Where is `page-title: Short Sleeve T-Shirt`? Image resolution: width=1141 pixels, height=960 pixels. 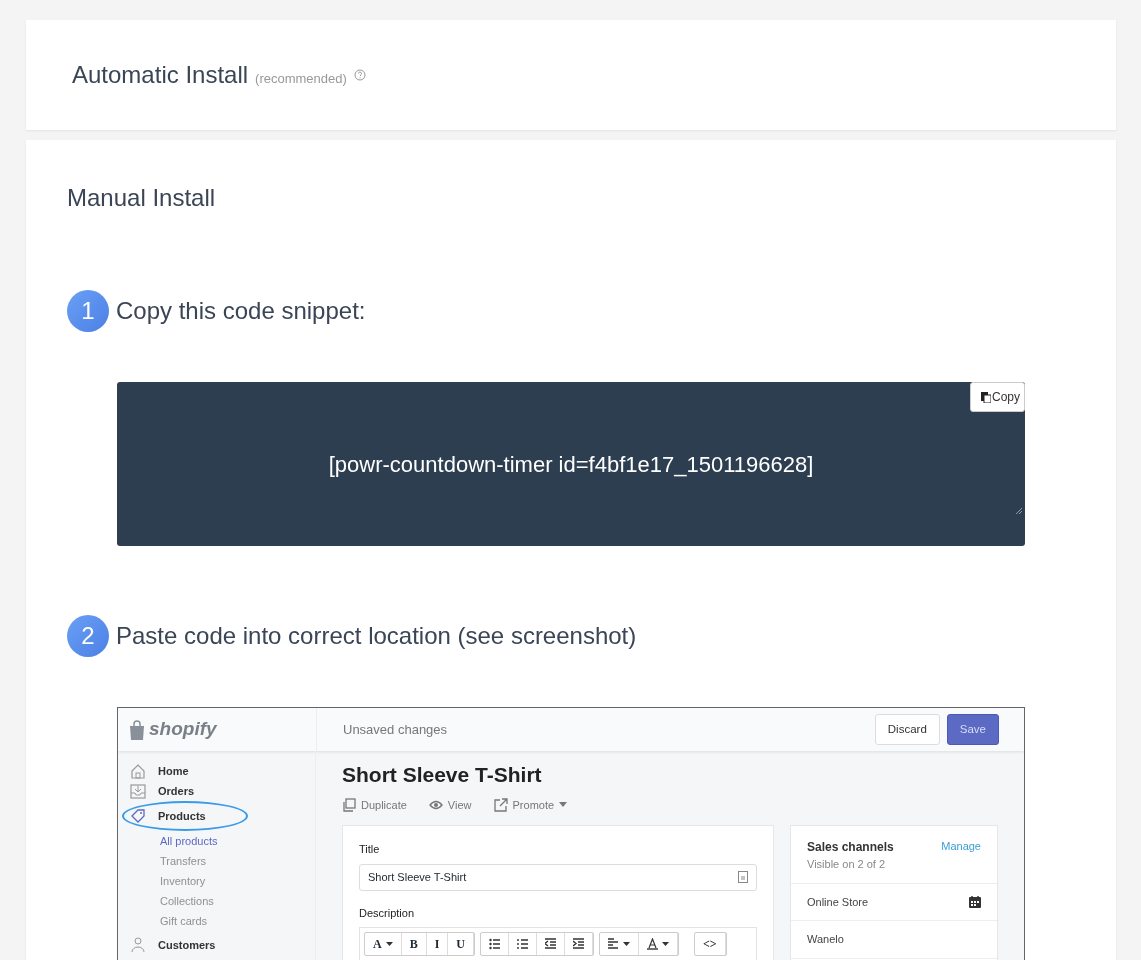 page-title: Short Sleeve T-Shirt is located at coordinates (442, 775).